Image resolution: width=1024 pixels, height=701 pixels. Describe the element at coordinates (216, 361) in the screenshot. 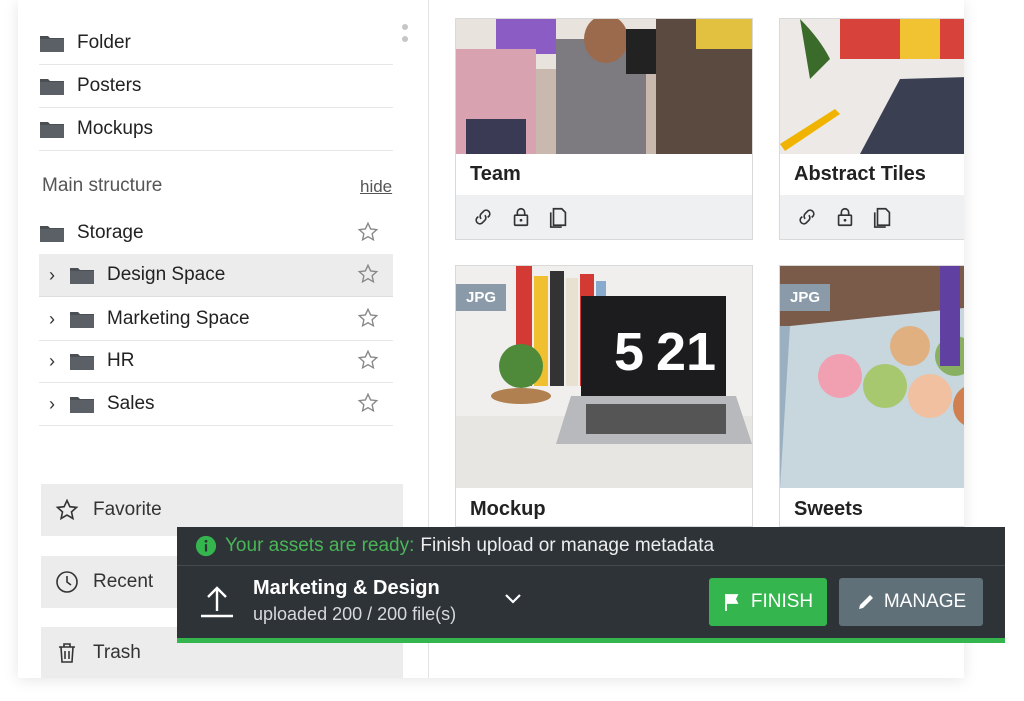

I see `structure-item-hr: › HR` at that location.